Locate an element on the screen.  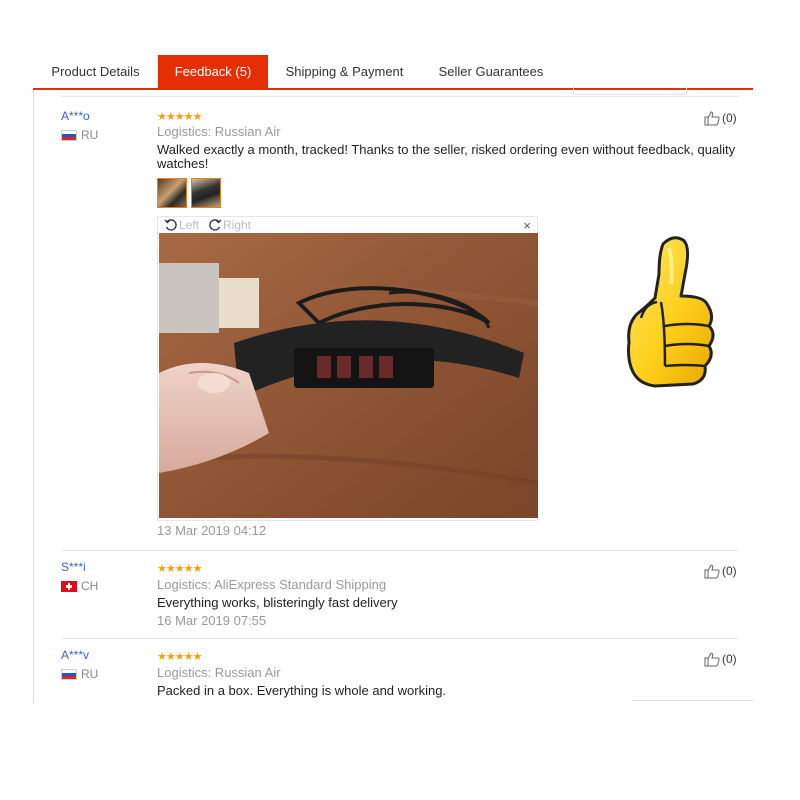
logistics-info: Logistics: AliExpress Standard Shipping is located at coordinates (272, 584).